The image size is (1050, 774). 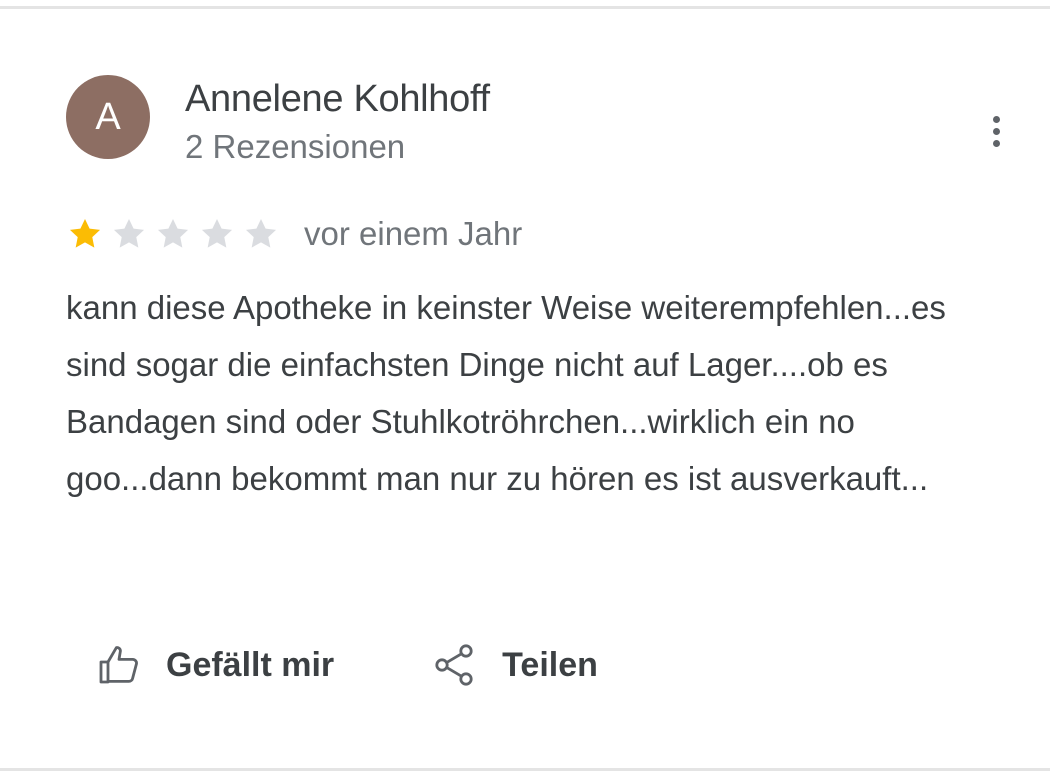 I want to click on more-vertical-icon, so click(x=996, y=131).